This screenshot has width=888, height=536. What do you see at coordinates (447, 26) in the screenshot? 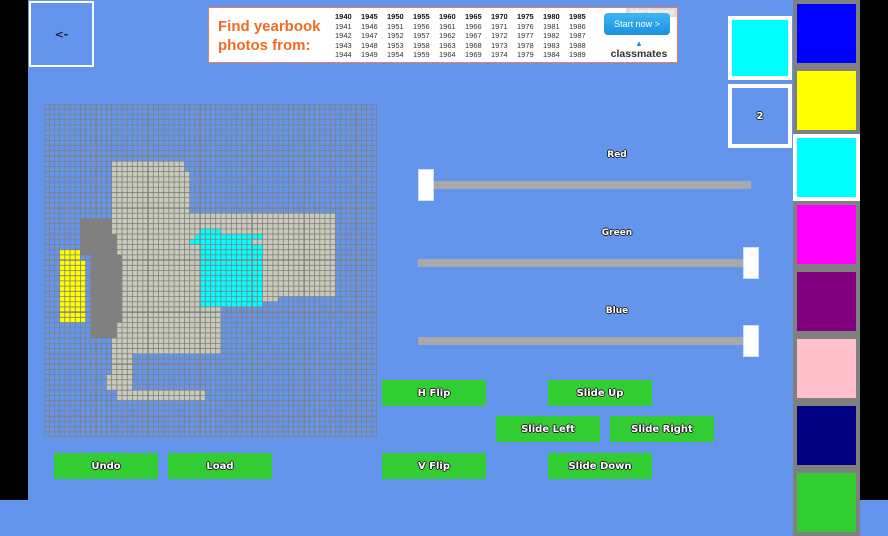
I see `ad-year: 1961` at bounding box center [447, 26].